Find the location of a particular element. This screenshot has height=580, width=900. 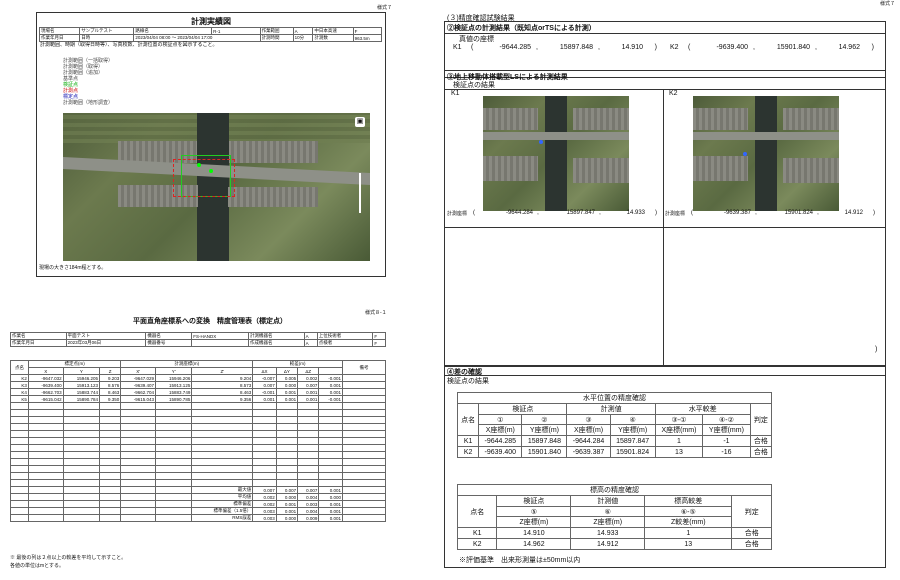

header-cell: ③-① is located at coordinates (679, 419).